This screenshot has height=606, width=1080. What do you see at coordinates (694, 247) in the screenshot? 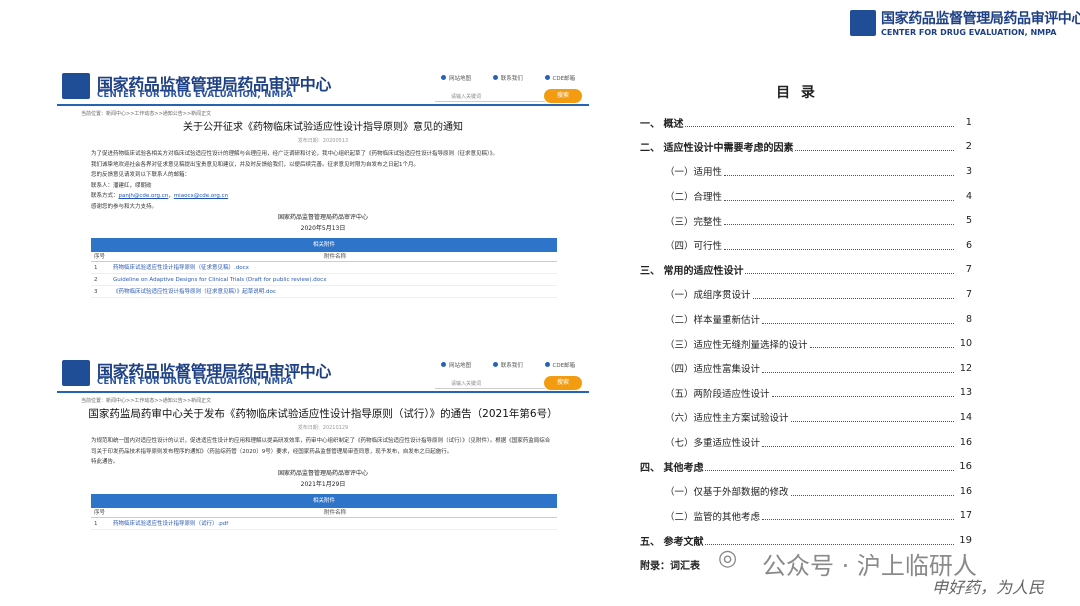
I see `toc-entry-label: （四）可行性` at bounding box center [694, 247].